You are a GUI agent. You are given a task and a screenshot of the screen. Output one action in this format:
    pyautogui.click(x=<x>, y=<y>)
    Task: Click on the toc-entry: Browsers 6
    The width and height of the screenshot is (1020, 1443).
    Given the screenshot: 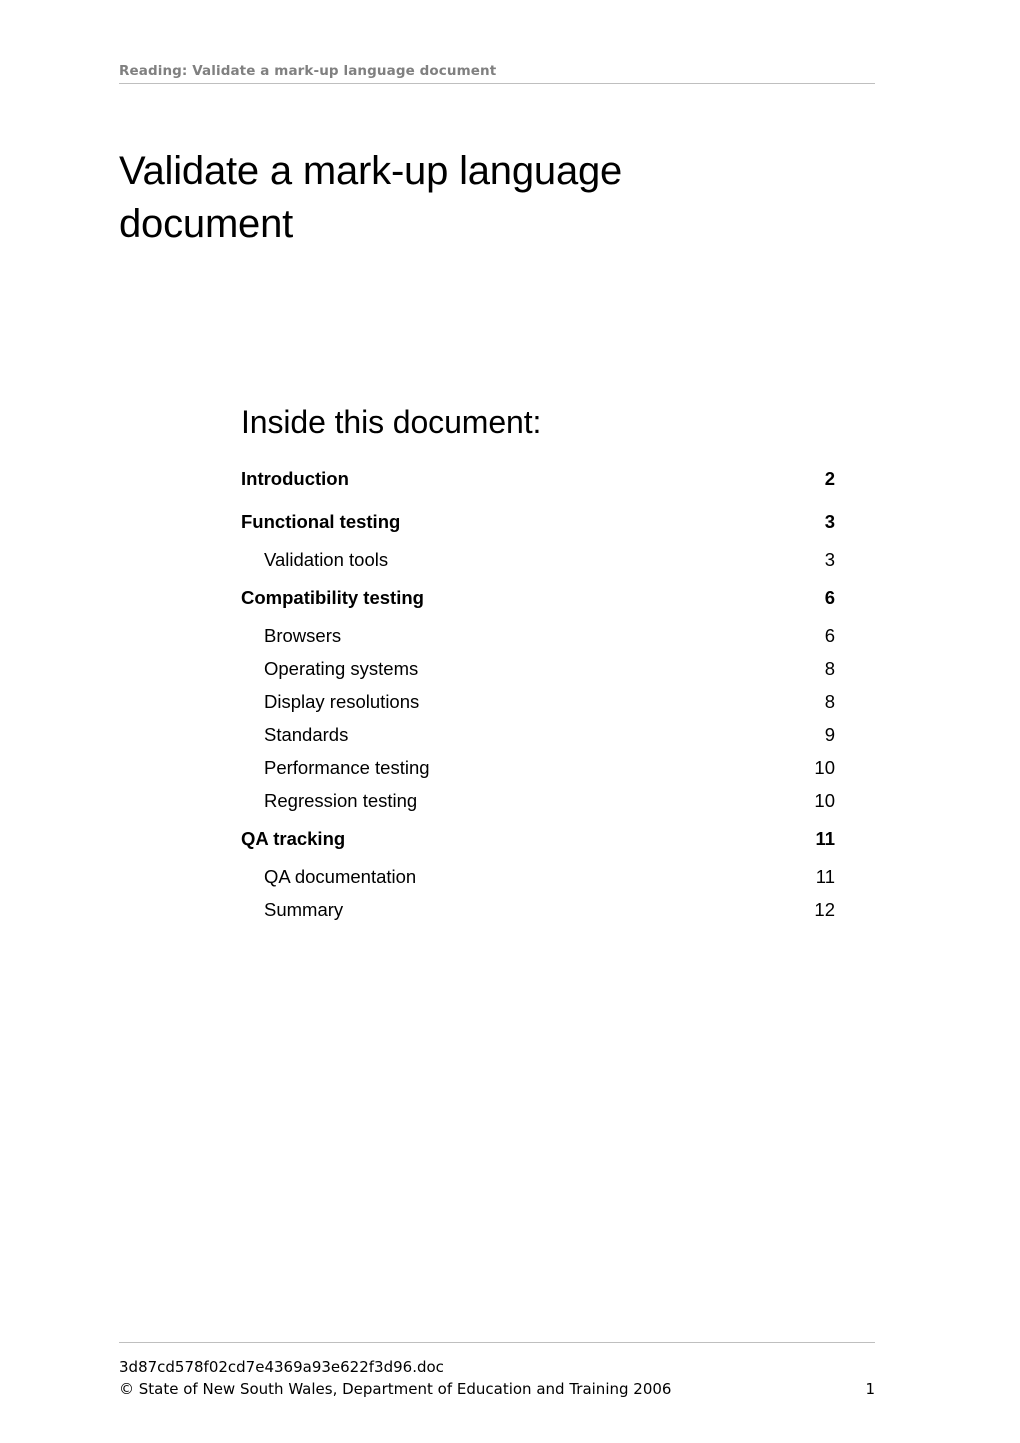 What is the action you would take?
    pyautogui.click(x=538, y=636)
    